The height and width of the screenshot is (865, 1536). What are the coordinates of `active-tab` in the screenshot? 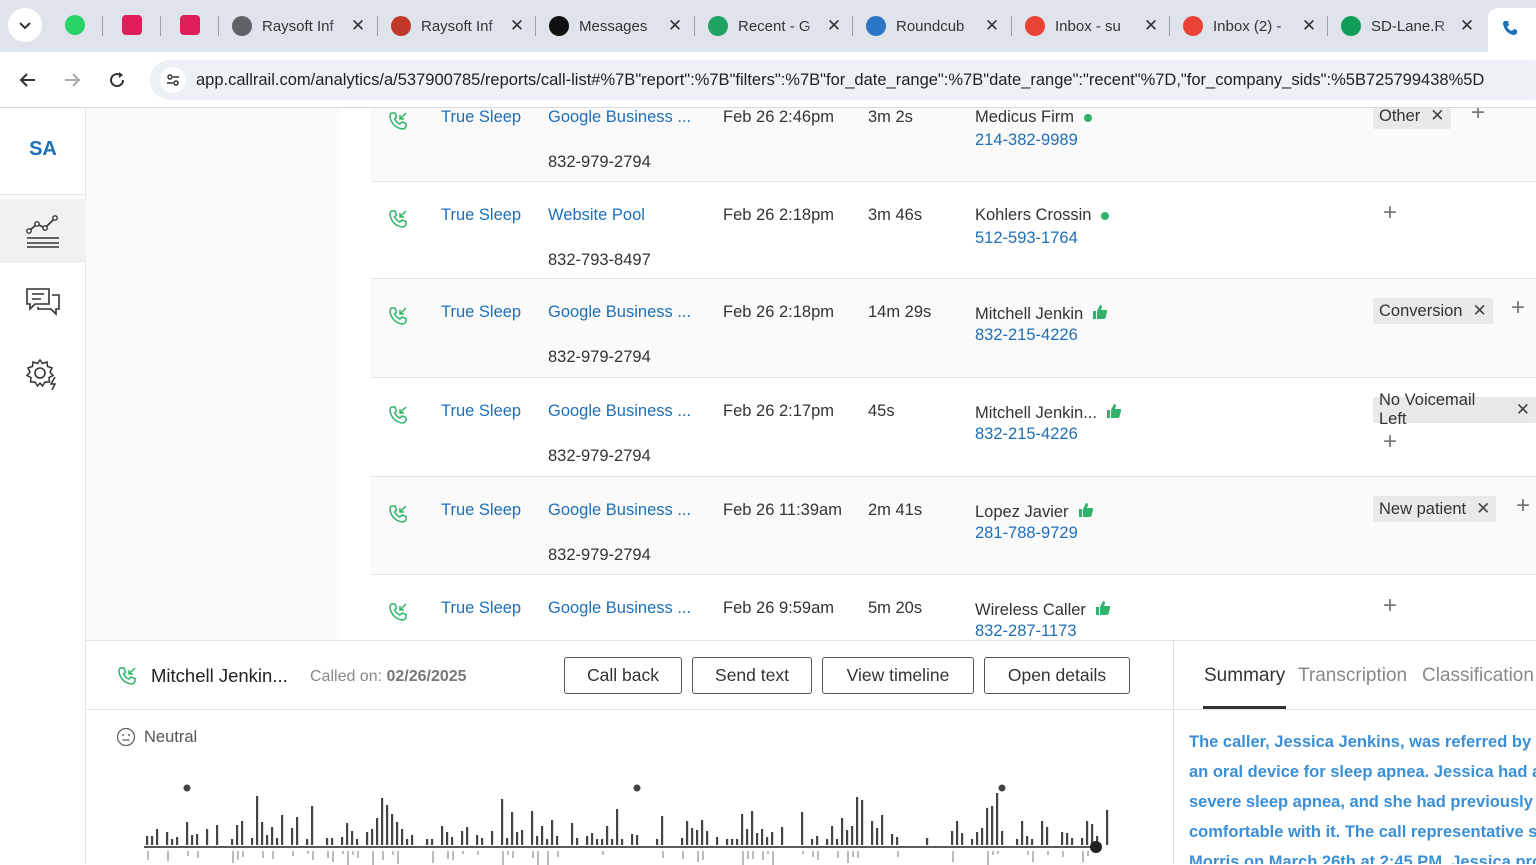 It's located at (1512, 30).